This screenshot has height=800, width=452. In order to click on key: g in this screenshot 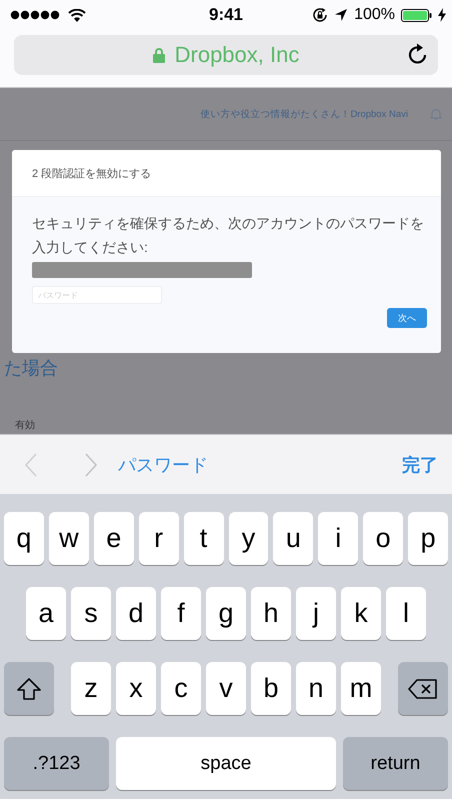, I will do `click(226, 613)`.